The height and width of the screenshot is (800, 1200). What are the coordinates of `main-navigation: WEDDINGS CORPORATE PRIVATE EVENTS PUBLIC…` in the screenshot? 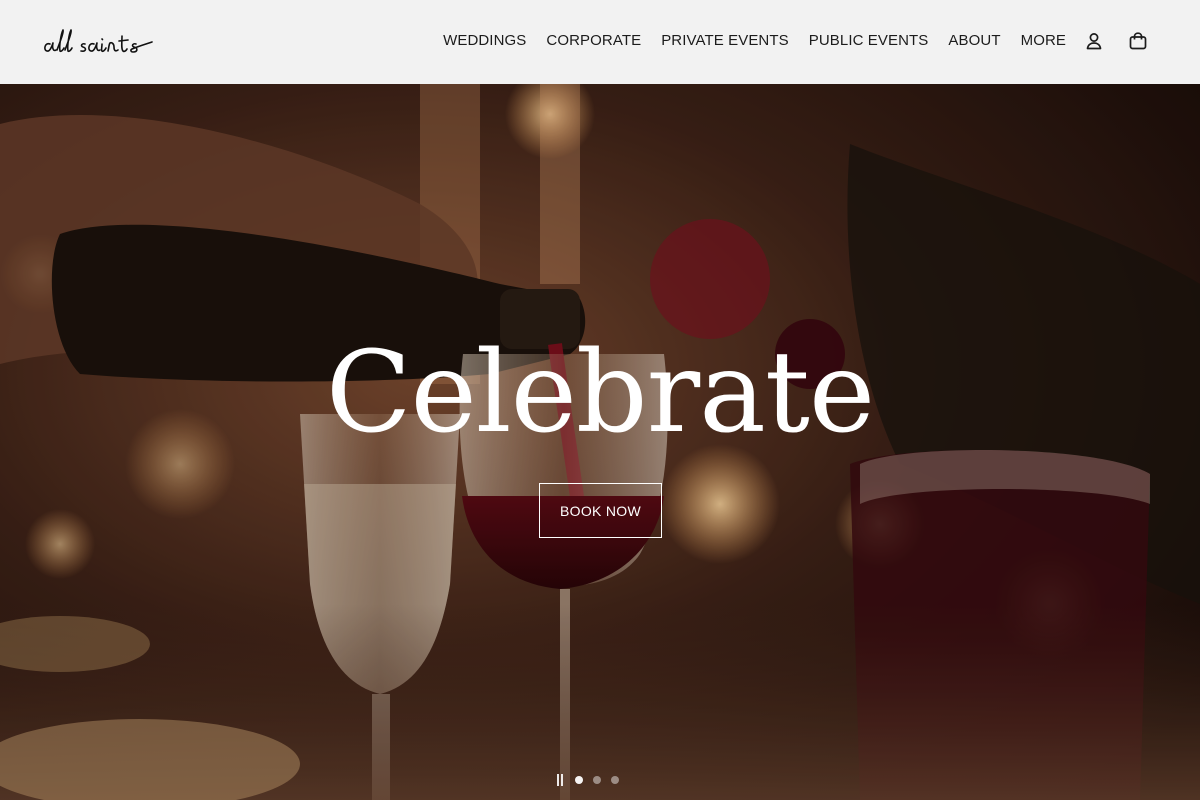 It's located at (754, 41).